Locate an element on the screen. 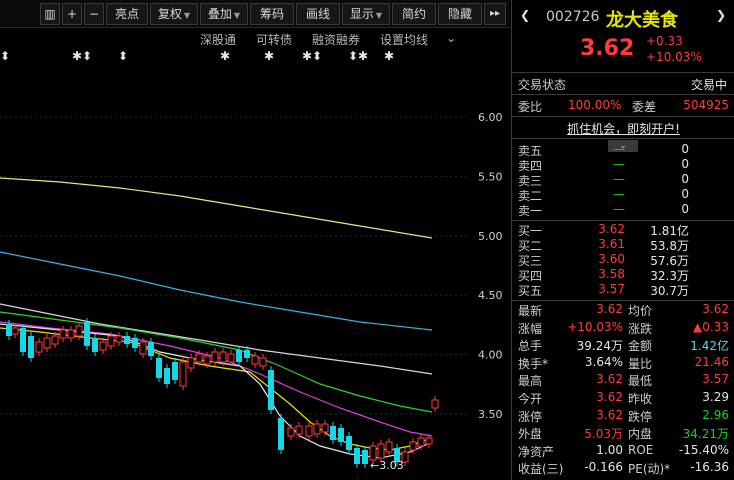 The height and width of the screenshot is (480, 734). buy-level-row: 买三 3.60 57.6万 is located at coordinates (623, 260).